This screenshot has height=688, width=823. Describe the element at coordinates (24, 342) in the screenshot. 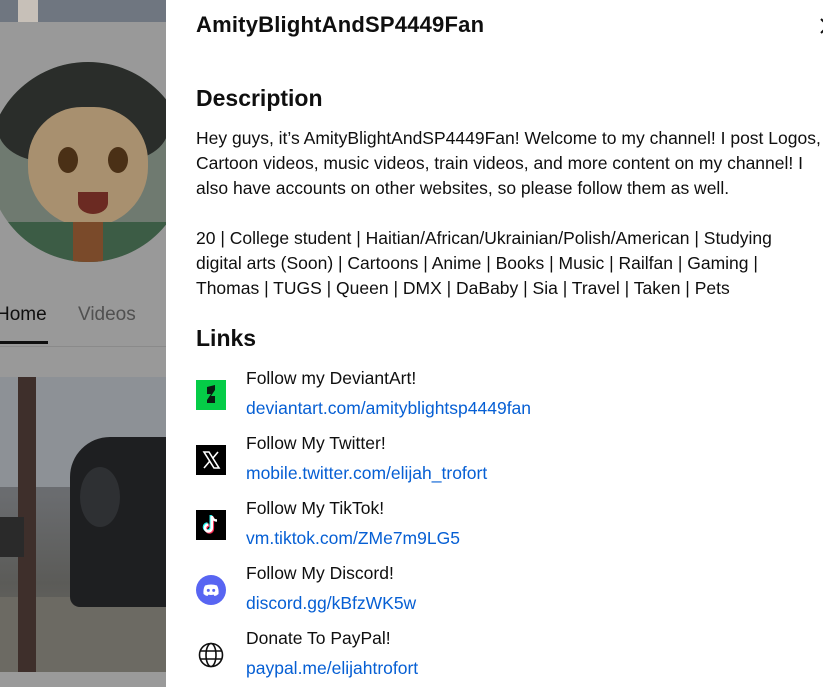

I see `tab-home-underline` at that location.